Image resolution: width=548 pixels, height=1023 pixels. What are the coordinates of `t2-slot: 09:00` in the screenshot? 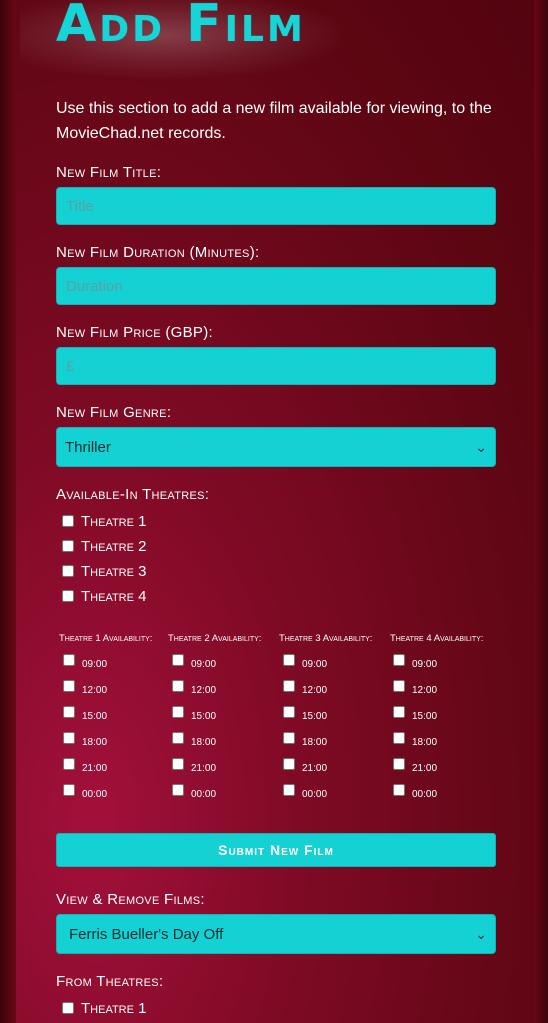 It's located at (194, 663).